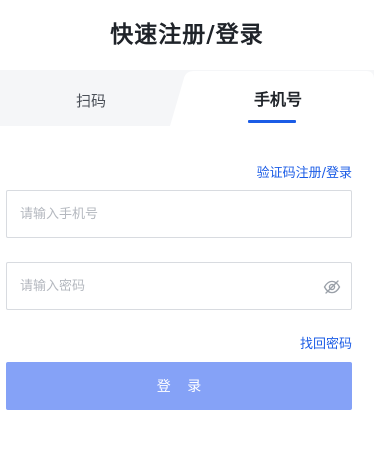 The height and width of the screenshot is (467, 374). What do you see at coordinates (187, 35) in the screenshot?
I see `page-title: 快速注册/登录` at bounding box center [187, 35].